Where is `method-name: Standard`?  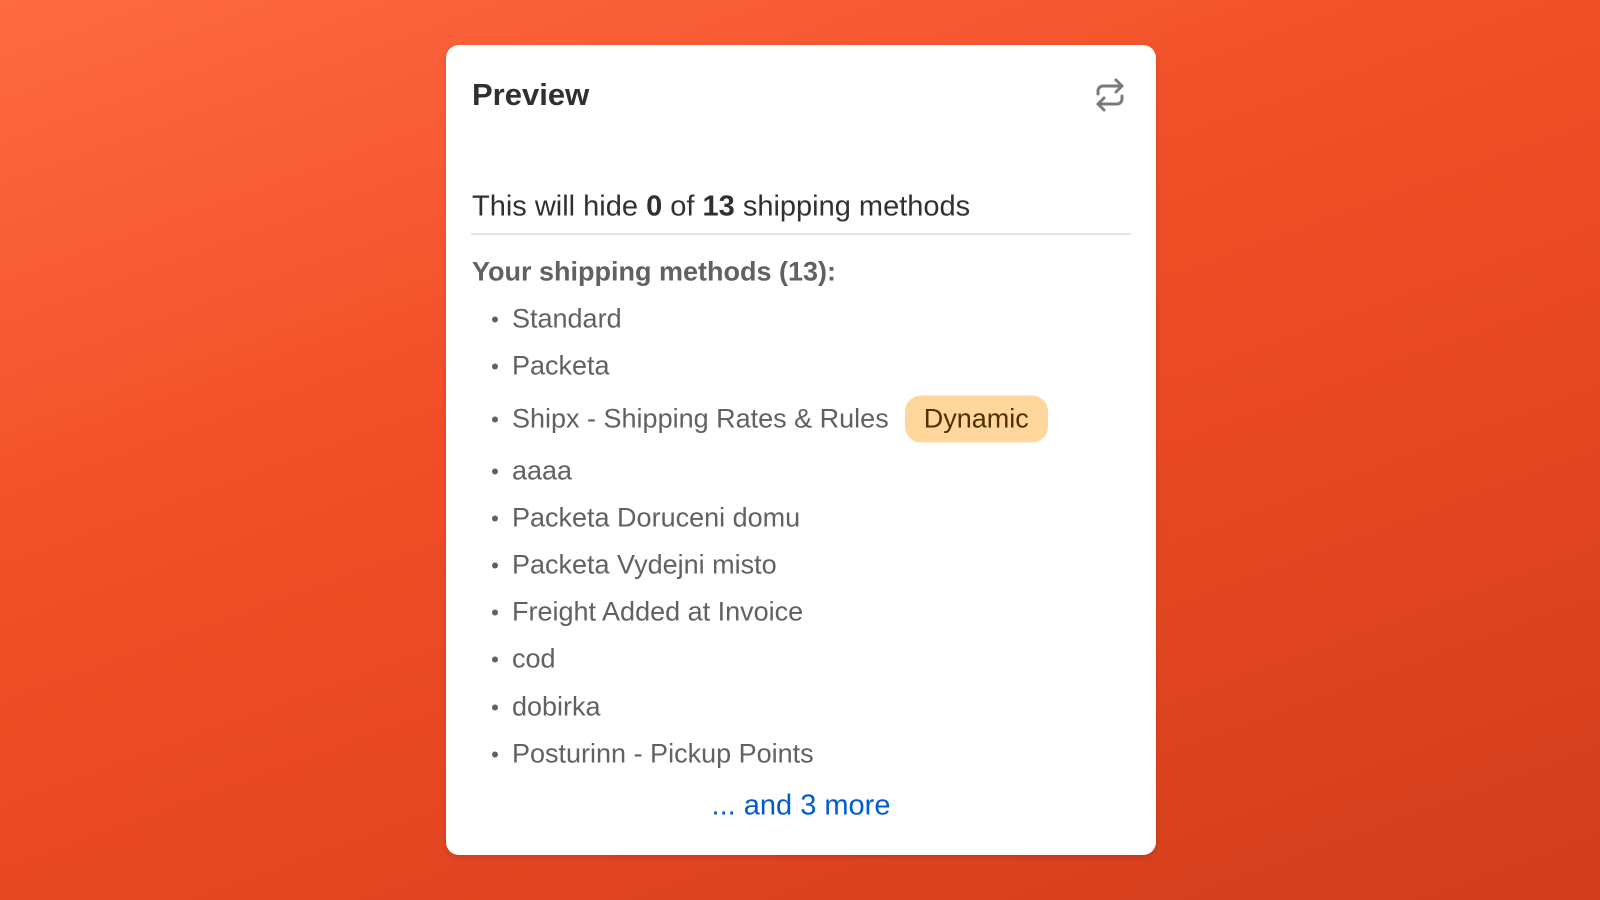 method-name: Standard is located at coordinates (567, 318).